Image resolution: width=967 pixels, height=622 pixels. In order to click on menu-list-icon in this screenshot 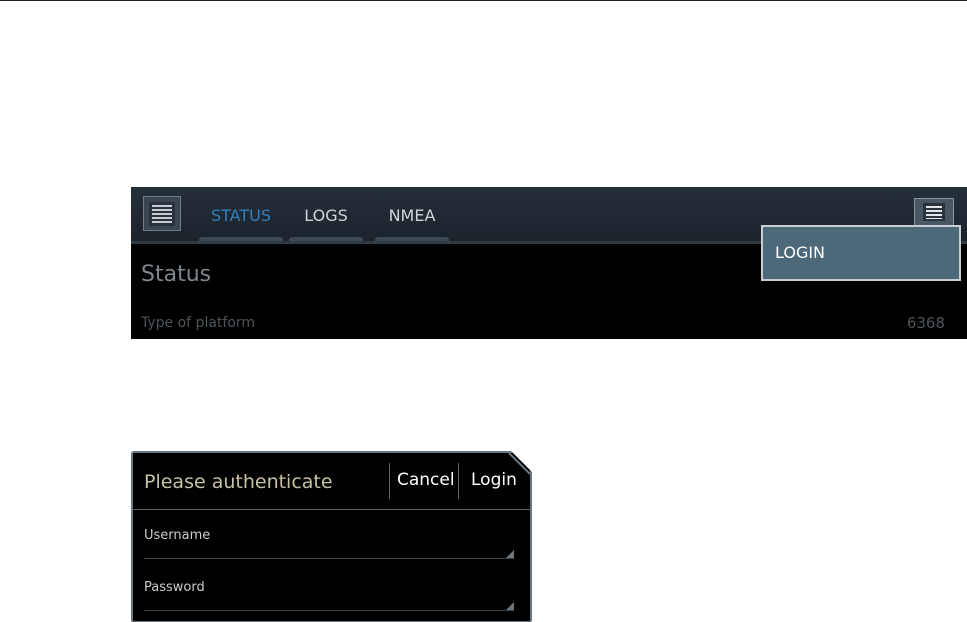, I will do `click(162, 213)`.